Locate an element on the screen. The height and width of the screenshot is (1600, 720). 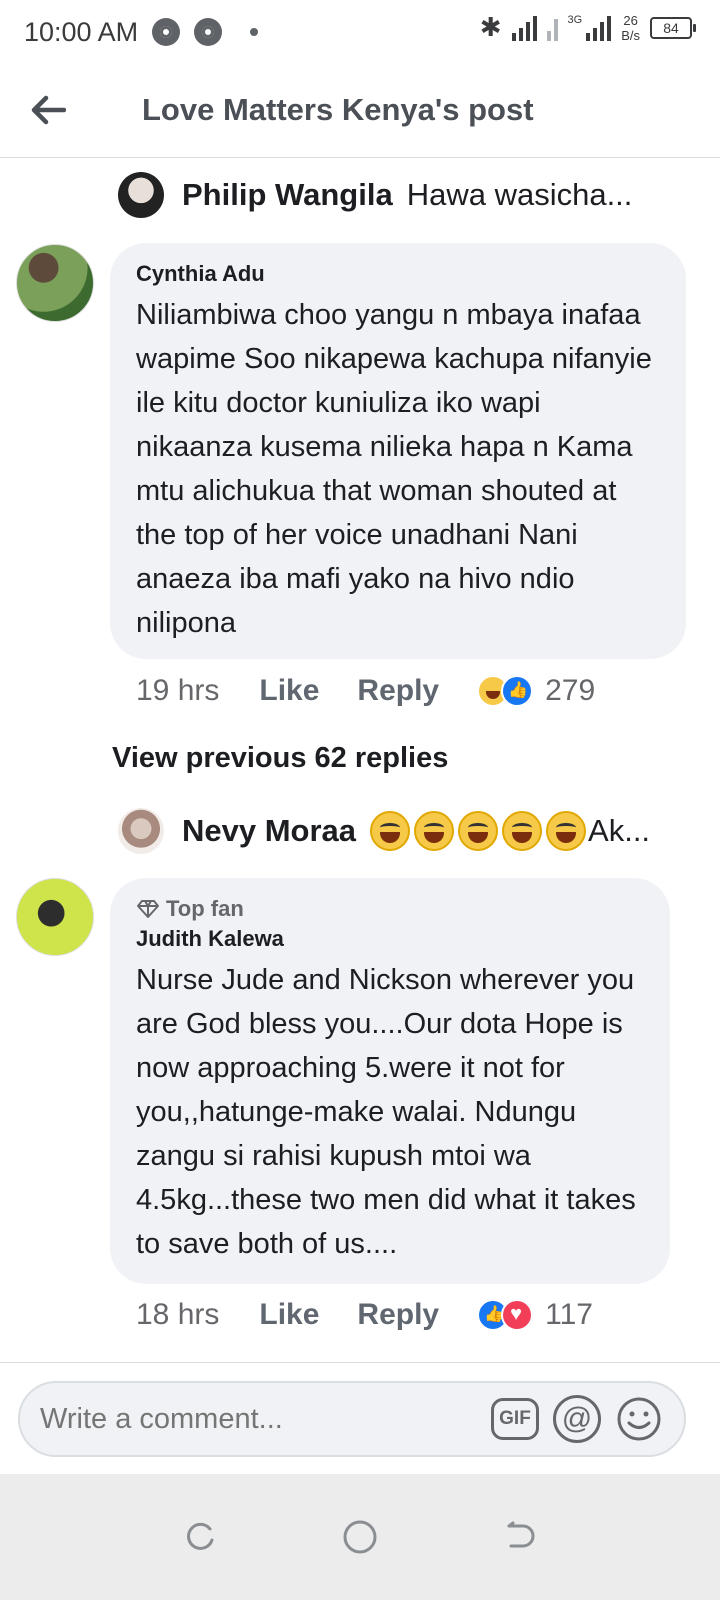
recent-apps-icon is located at coordinates (200, 1536).